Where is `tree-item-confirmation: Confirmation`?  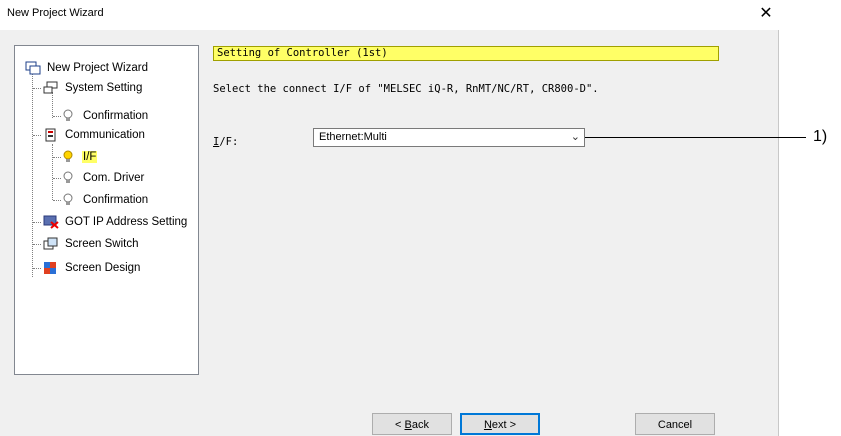 tree-item-confirmation: Confirmation is located at coordinates (105, 116).